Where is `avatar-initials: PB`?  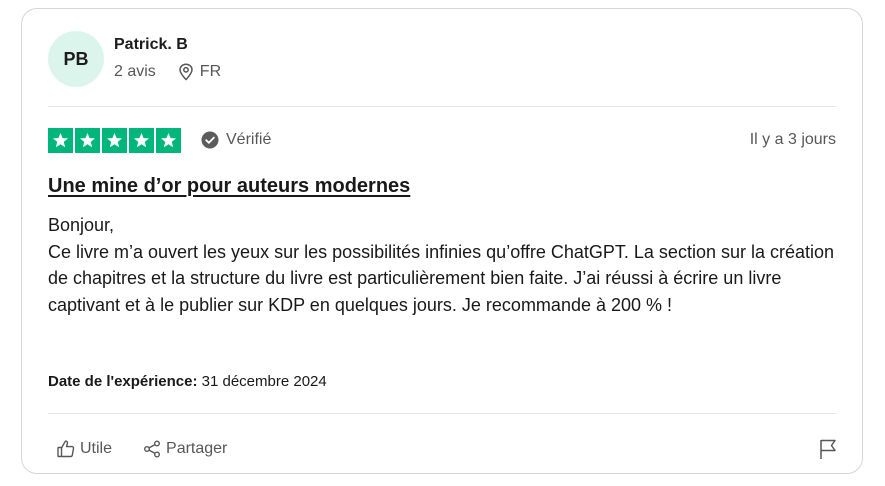 avatar-initials: PB is located at coordinates (76, 58).